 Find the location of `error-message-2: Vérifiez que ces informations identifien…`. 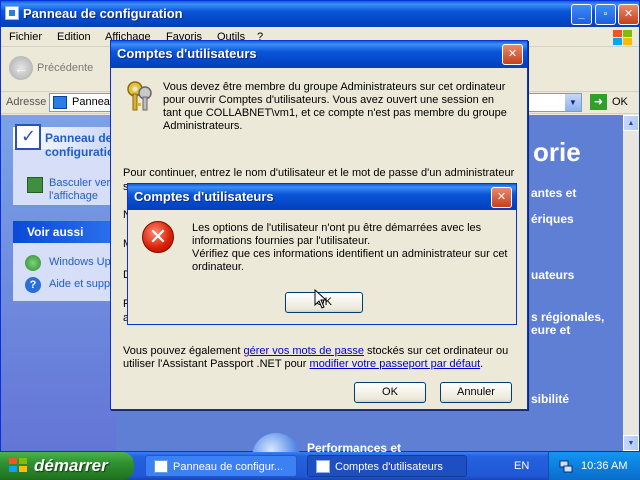

error-message-2: Vérifiez que ces informations identifien… is located at coordinates (350, 260).